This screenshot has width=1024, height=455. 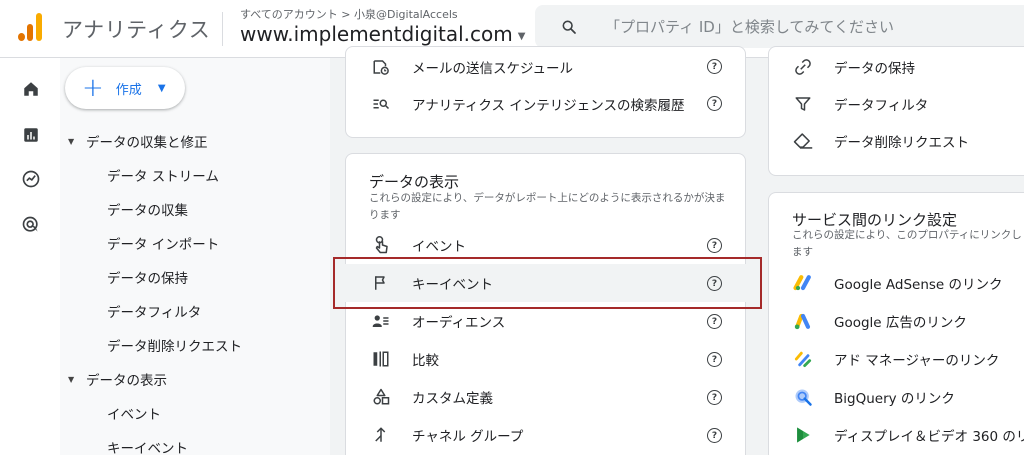 I want to click on advertising-icon, so click(x=31, y=225).